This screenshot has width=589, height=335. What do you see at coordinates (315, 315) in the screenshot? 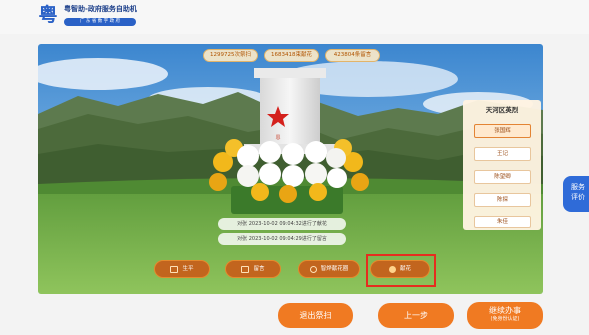
I see `exit-memorial-button: 退出祭扫` at bounding box center [315, 315].